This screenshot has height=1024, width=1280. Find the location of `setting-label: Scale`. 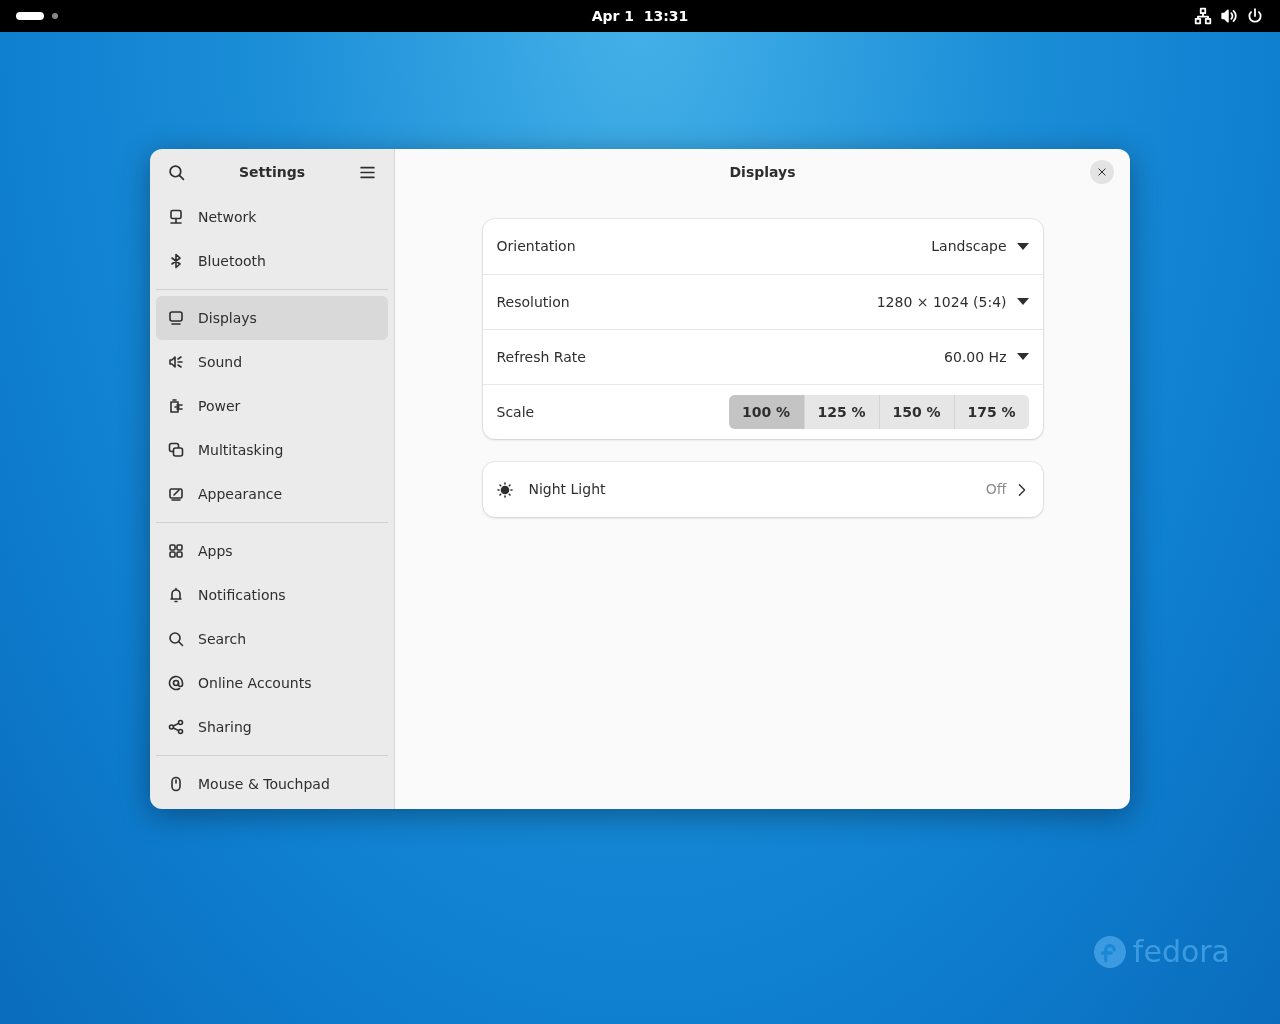

setting-label: Scale is located at coordinates (515, 412).